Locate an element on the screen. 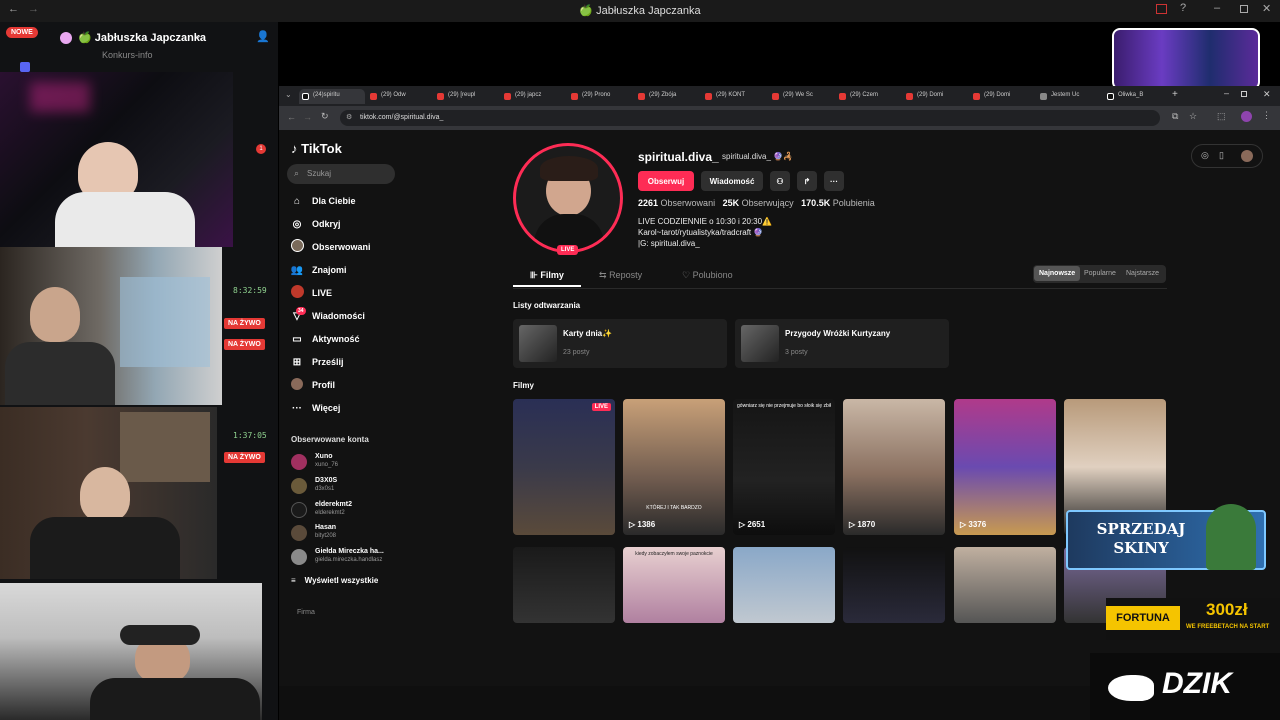 The height and width of the screenshot is (720, 1280). live-badge: LIVE is located at coordinates (568, 250).